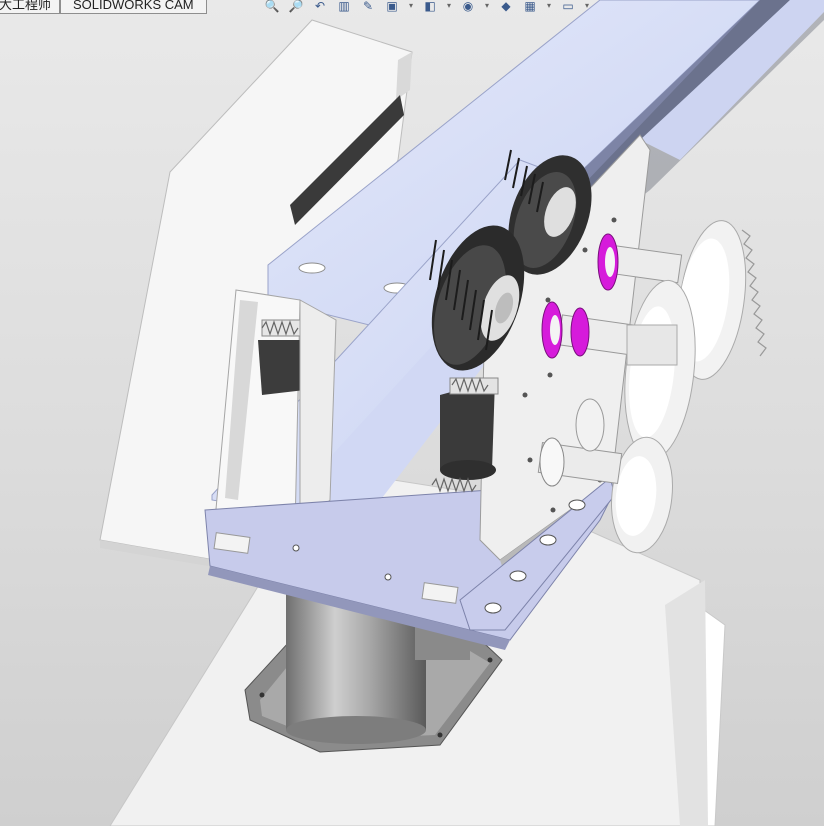 This screenshot has width=824, height=826. Describe the element at coordinates (392, 6) in the screenshot. I see `view-orientation-icon: ▣` at that location.